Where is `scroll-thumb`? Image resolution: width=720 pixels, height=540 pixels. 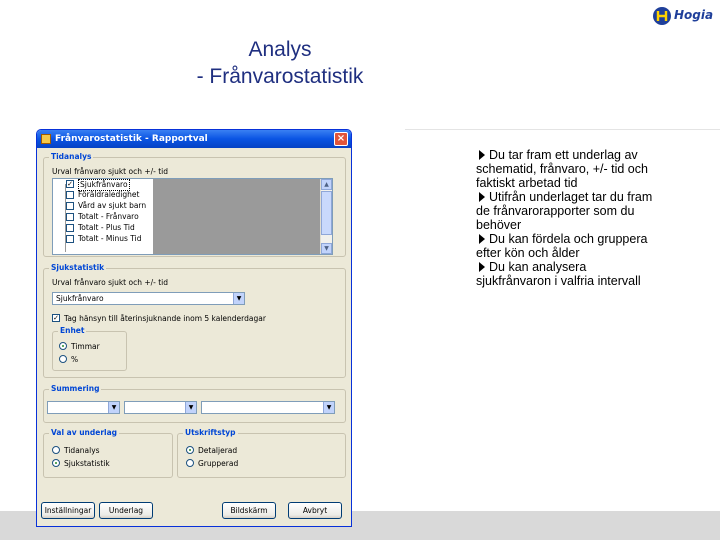 scroll-thumb is located at coordinates (326, 213).